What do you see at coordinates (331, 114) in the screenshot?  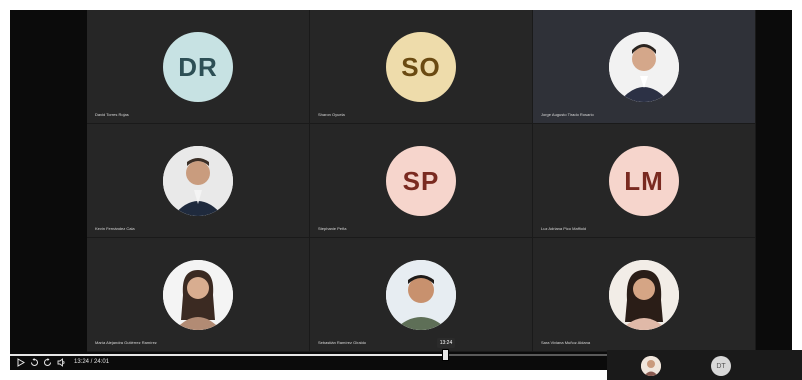 I see `participant-name: Sharon Oyuela` at bounding box center [331, 114].